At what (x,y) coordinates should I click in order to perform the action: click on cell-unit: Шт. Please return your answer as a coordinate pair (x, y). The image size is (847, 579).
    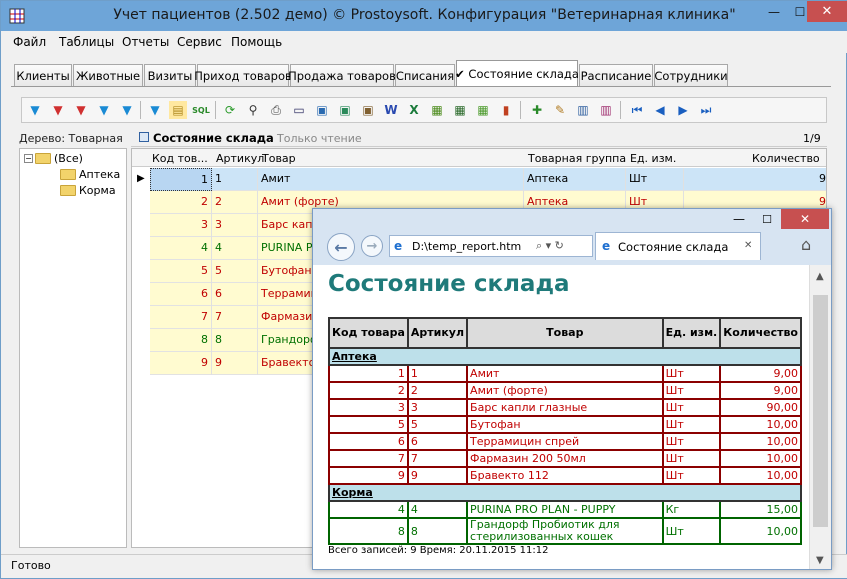
    Looking at the image, I should click on (655, 179).